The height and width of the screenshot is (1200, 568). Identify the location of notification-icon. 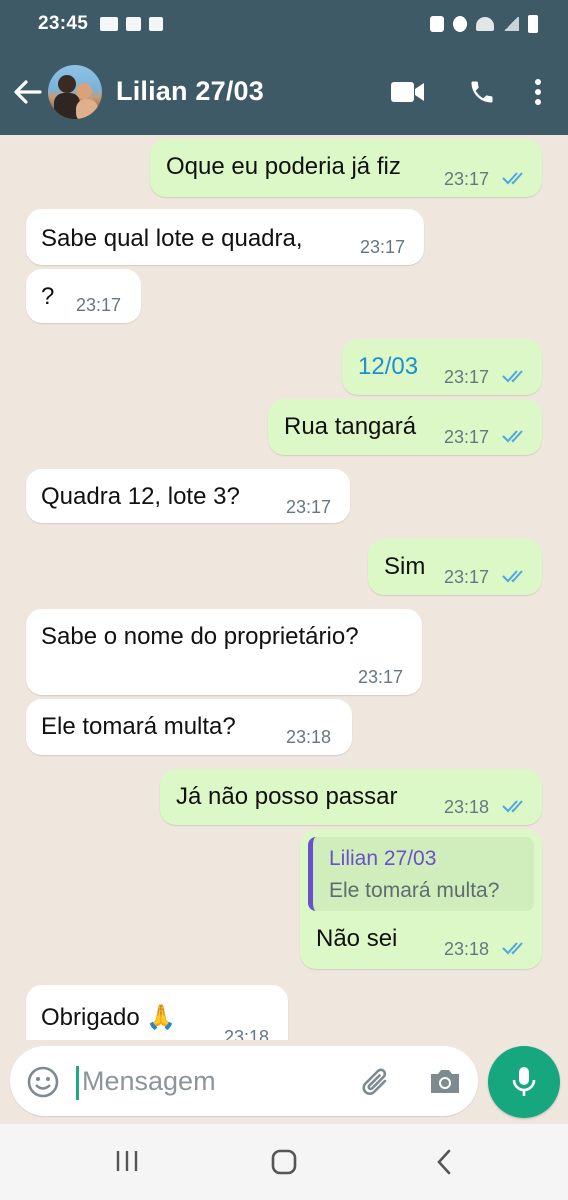
(109, 24).